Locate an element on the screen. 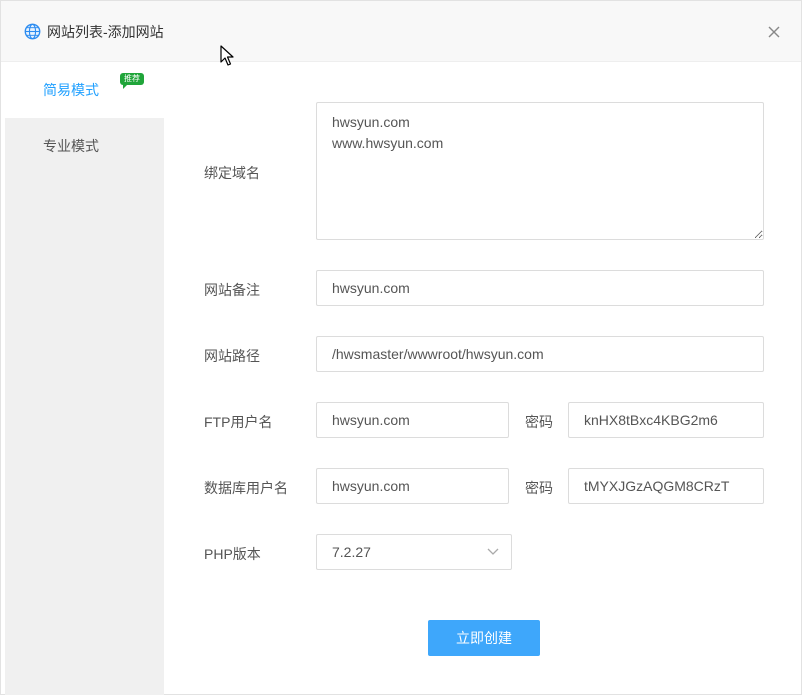 The width and height of the screenshot is (802, 695). php-version-label: PHP版本 is located at coordinates (232, 554).